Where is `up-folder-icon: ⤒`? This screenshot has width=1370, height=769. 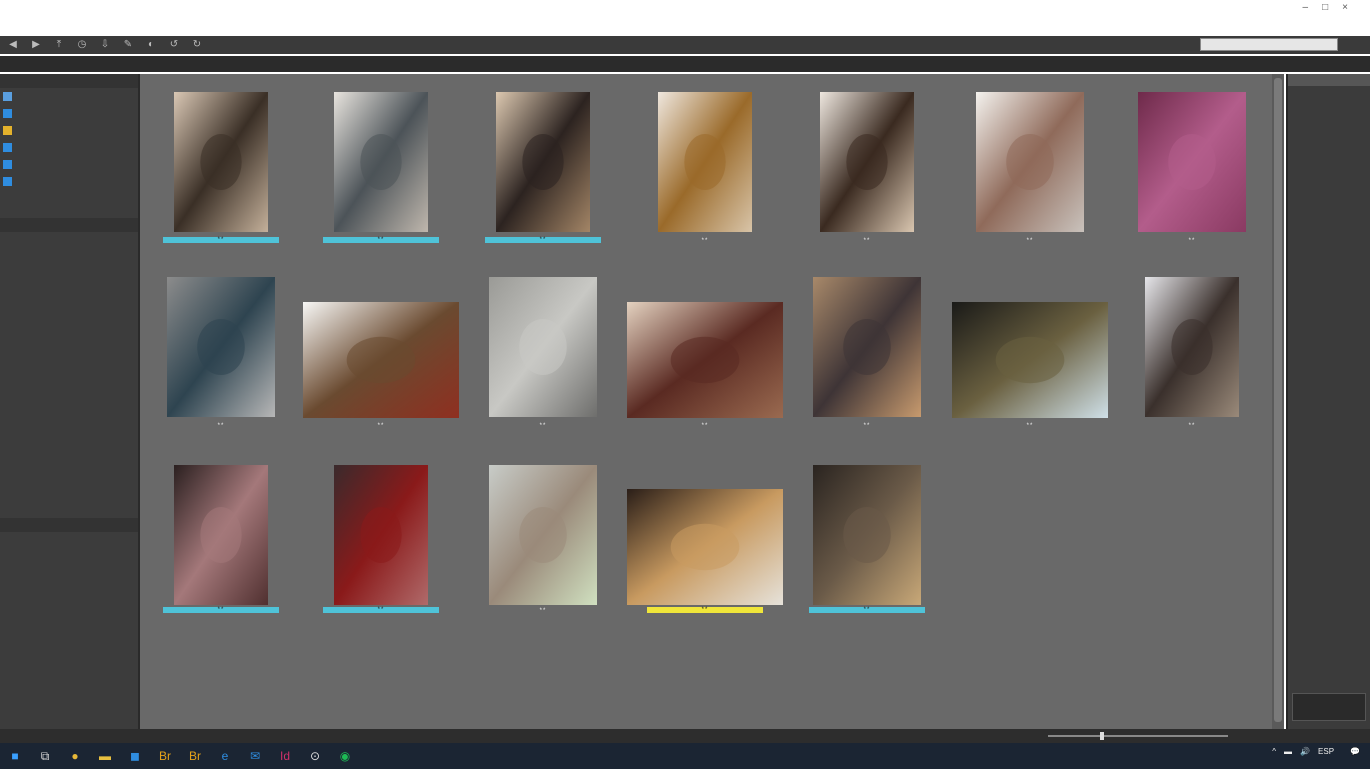 up-folder-icon: ⤒ is located at coordinates (59, 45).